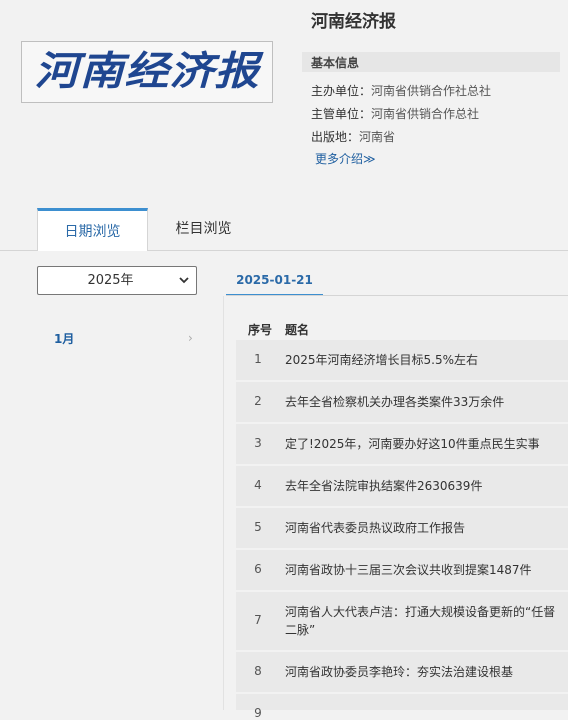 Image resolution: width=568 pixels, height=720 pixels. I want to click on row-number: 8, so click(258, 671).